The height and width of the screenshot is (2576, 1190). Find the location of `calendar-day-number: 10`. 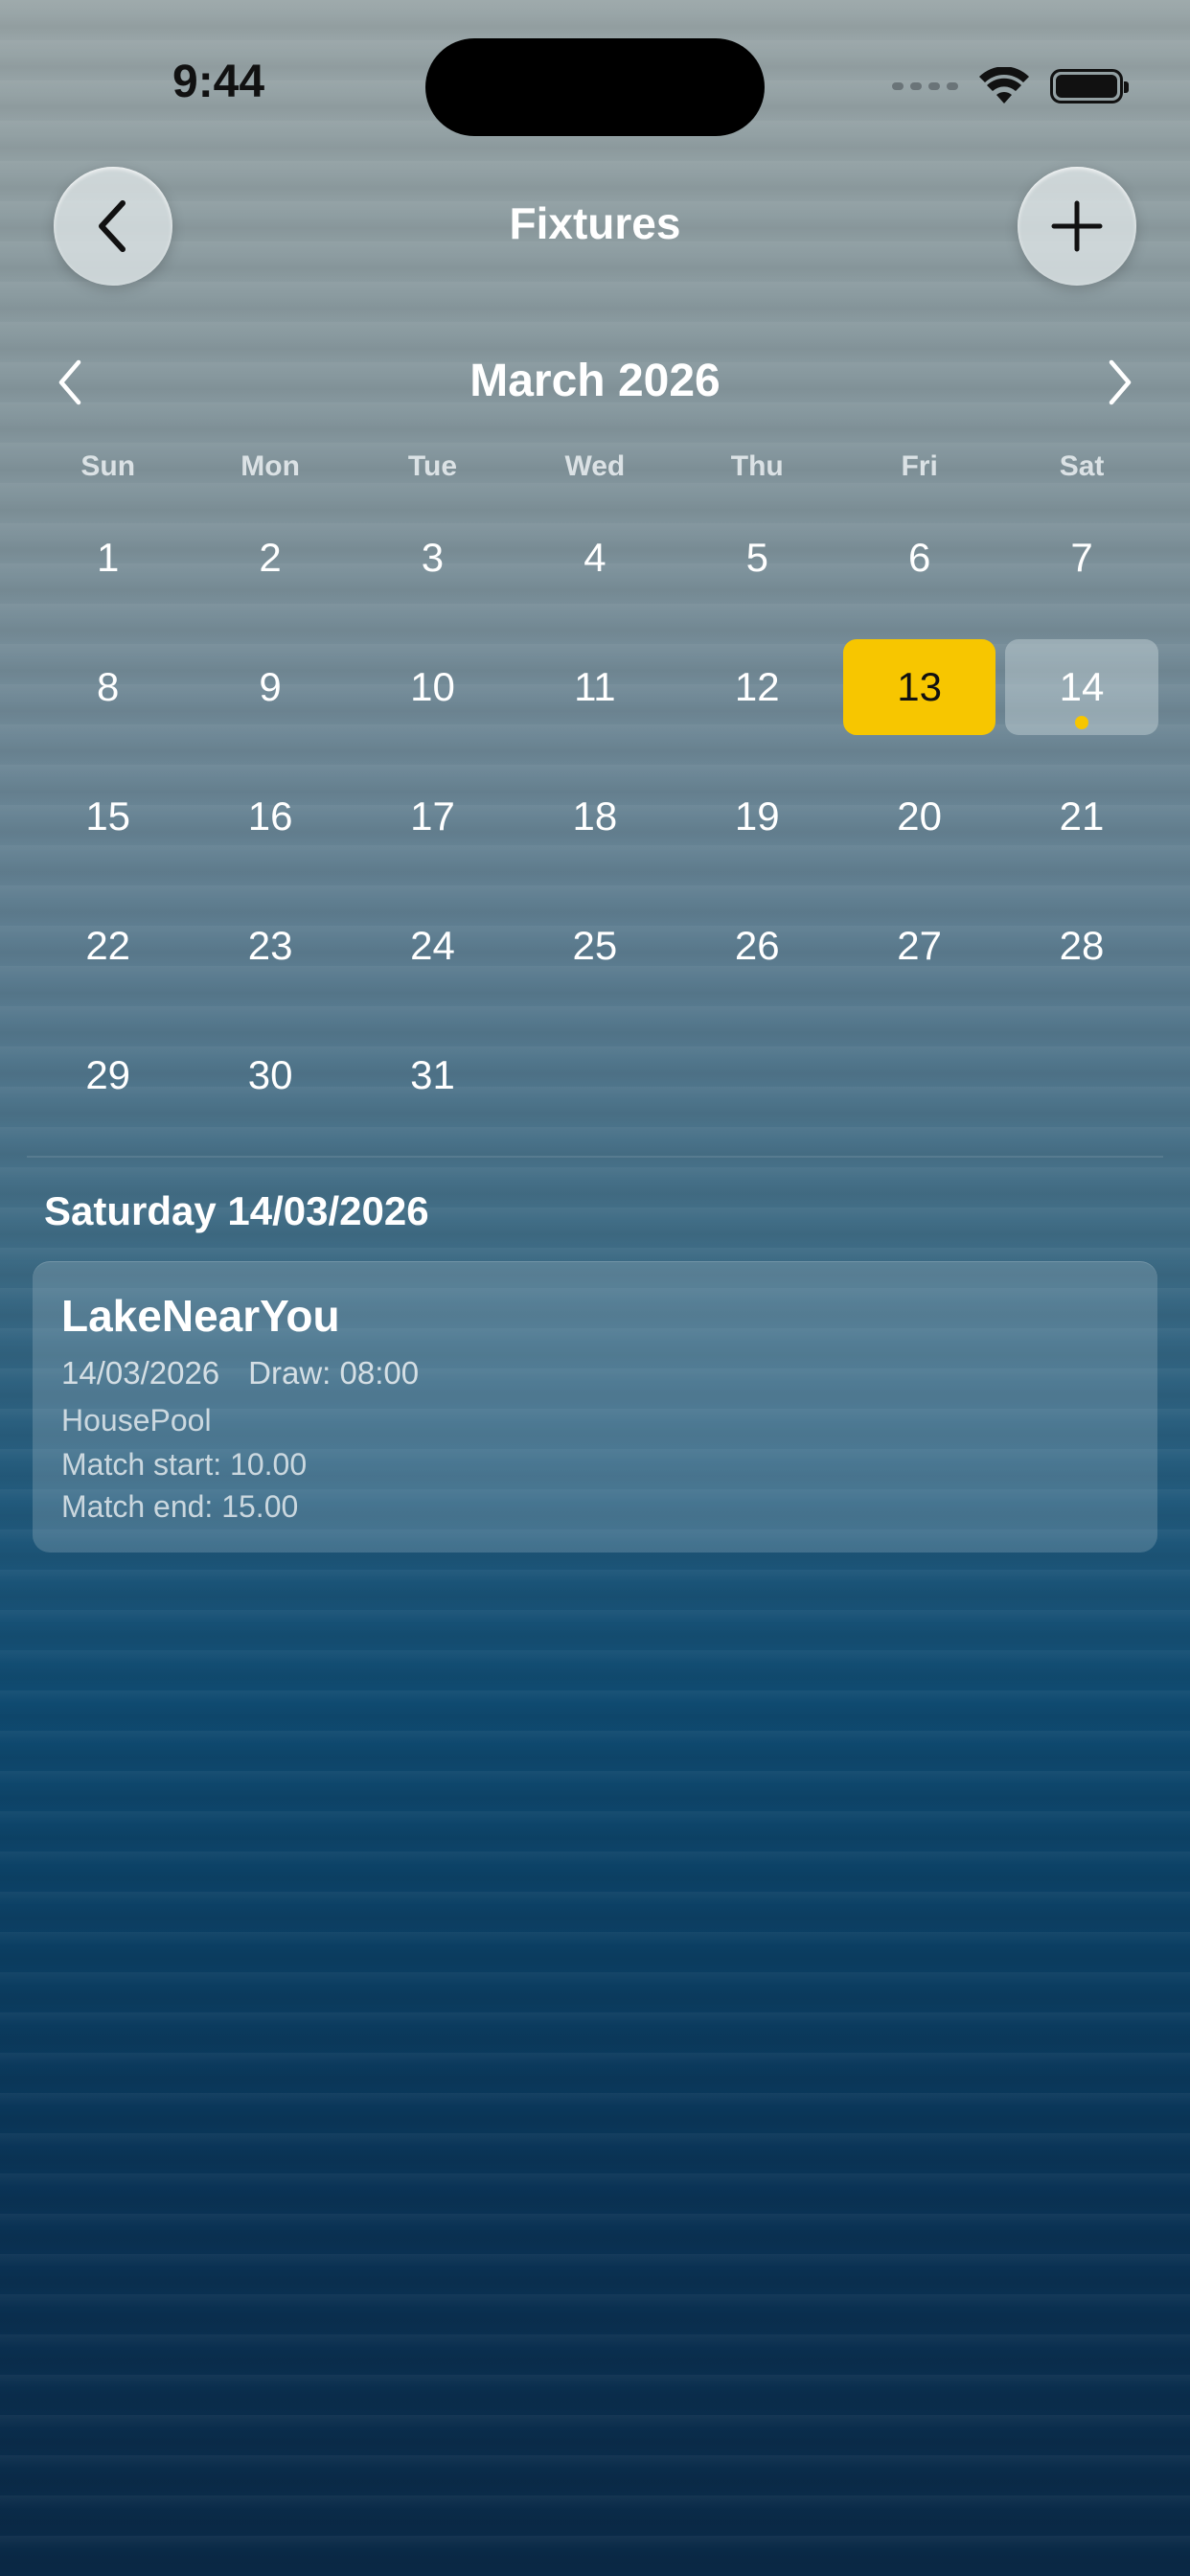

calendar-day-number: 10 is located at coordinates (433, 686).